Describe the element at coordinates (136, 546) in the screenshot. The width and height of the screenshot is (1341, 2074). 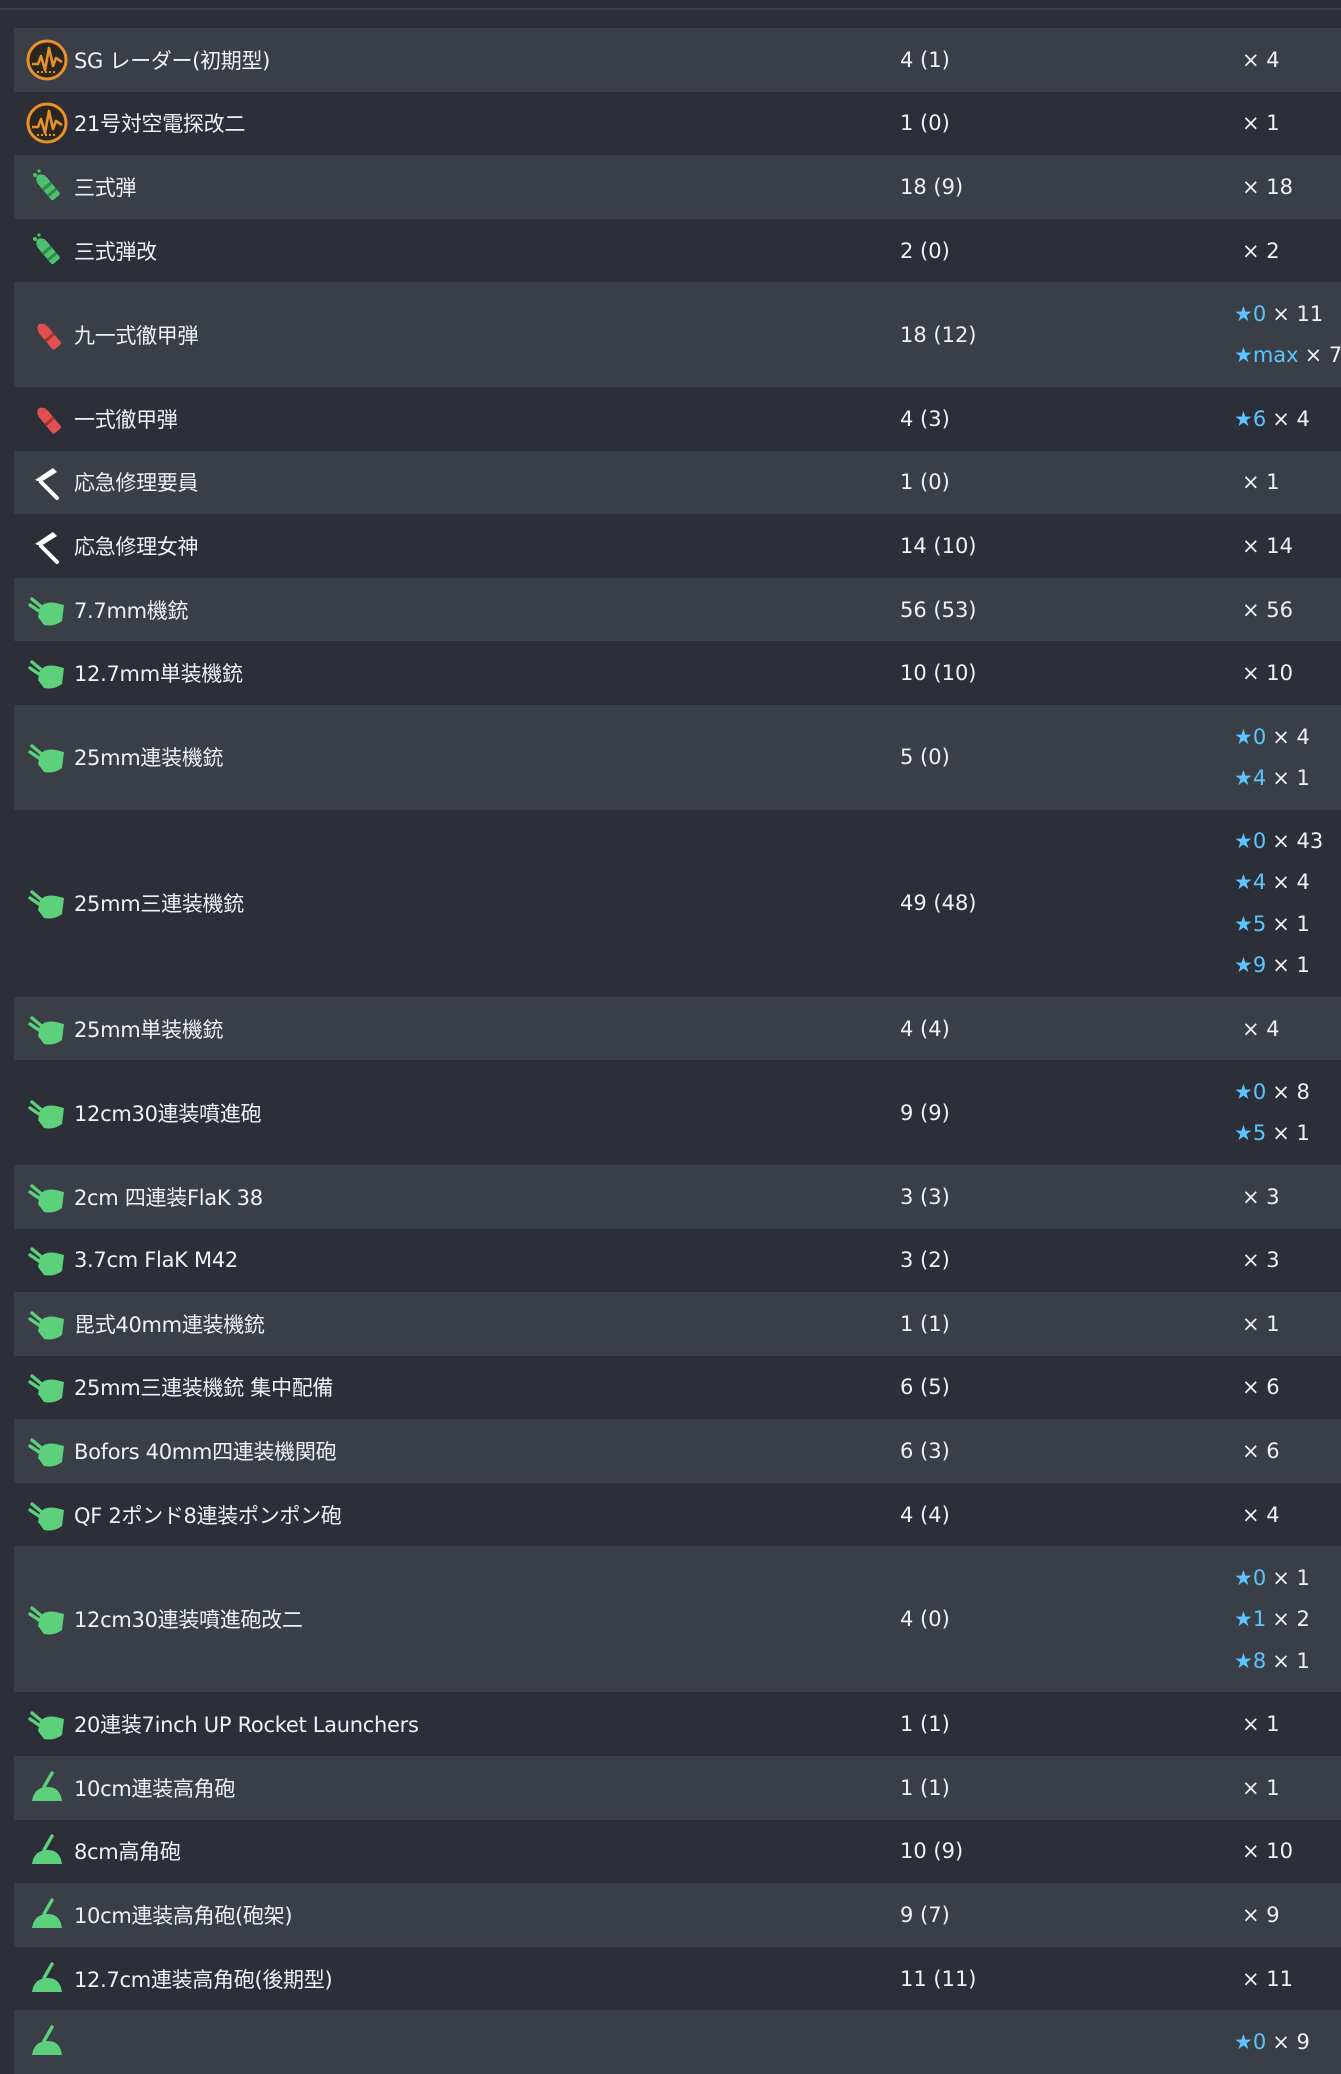
I see `equipment-name: 応急修理女神` at that location.